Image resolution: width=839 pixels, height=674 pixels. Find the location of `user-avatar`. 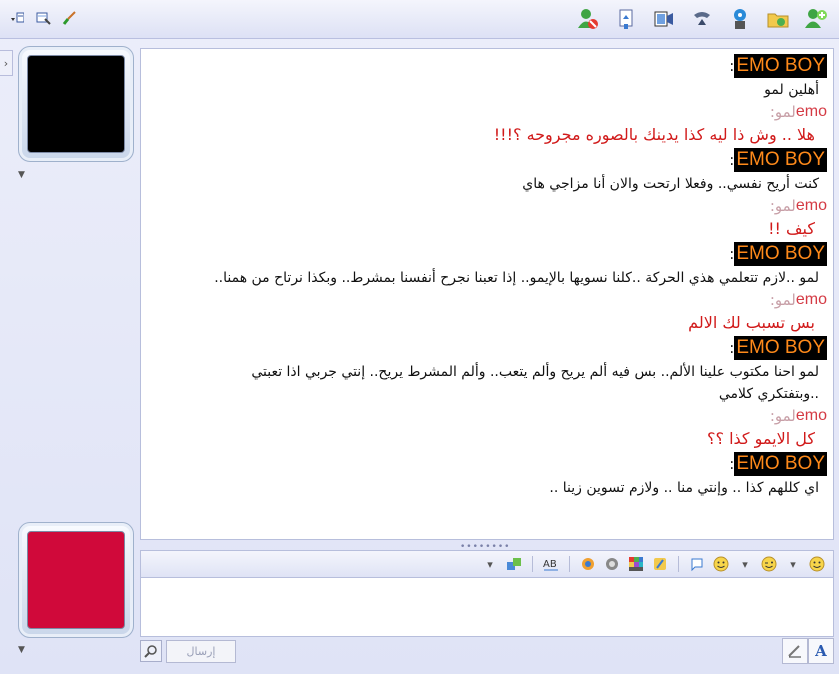

user-avatar is located at coordinates (76, 580).